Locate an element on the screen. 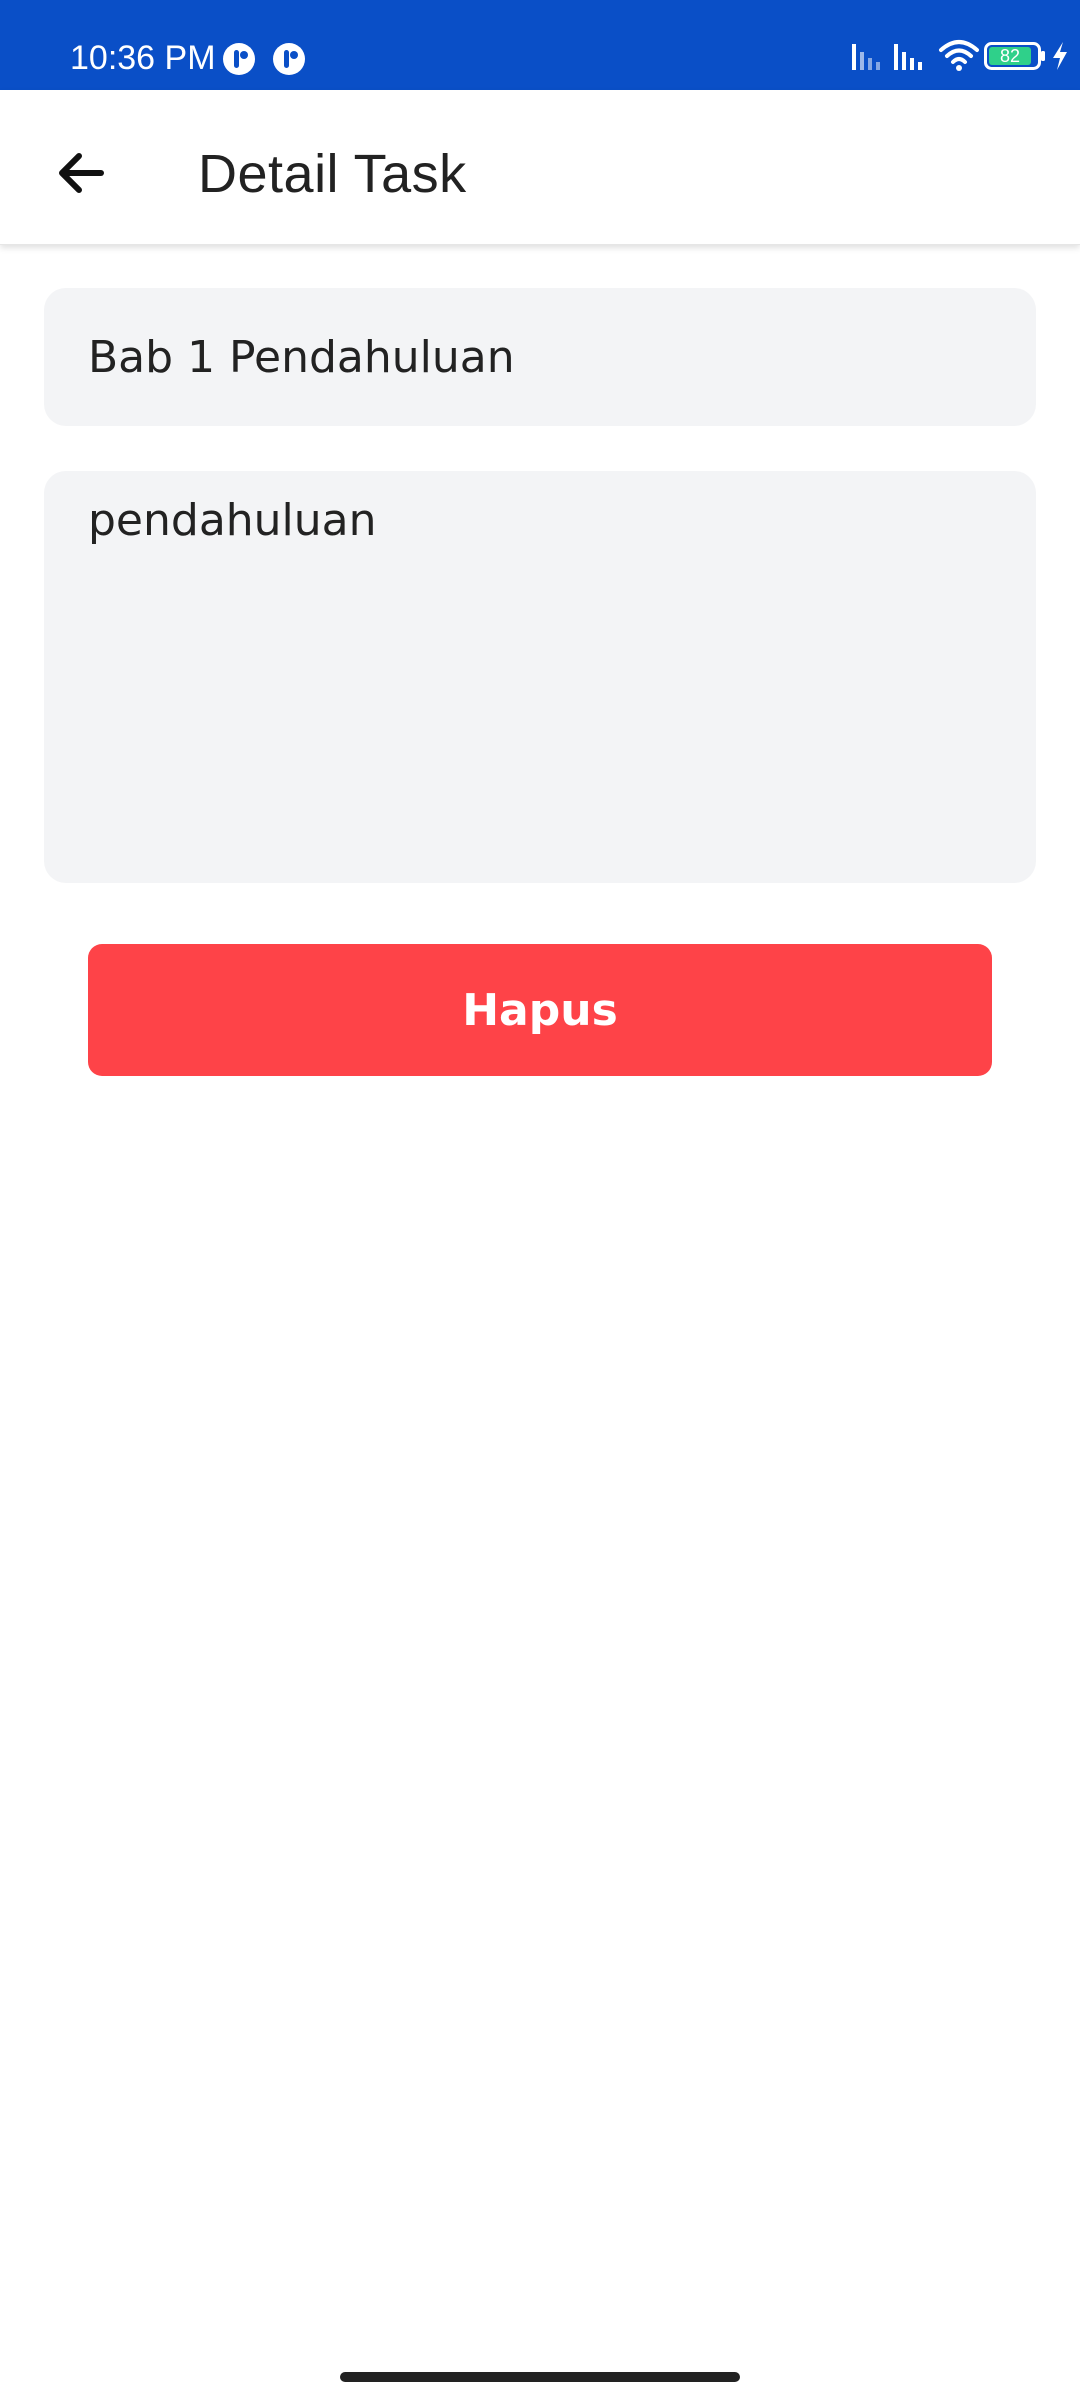 The width and height of the screenshot is (1080, 2400). page-title: Detail Task is located at coordinates (332, 174).